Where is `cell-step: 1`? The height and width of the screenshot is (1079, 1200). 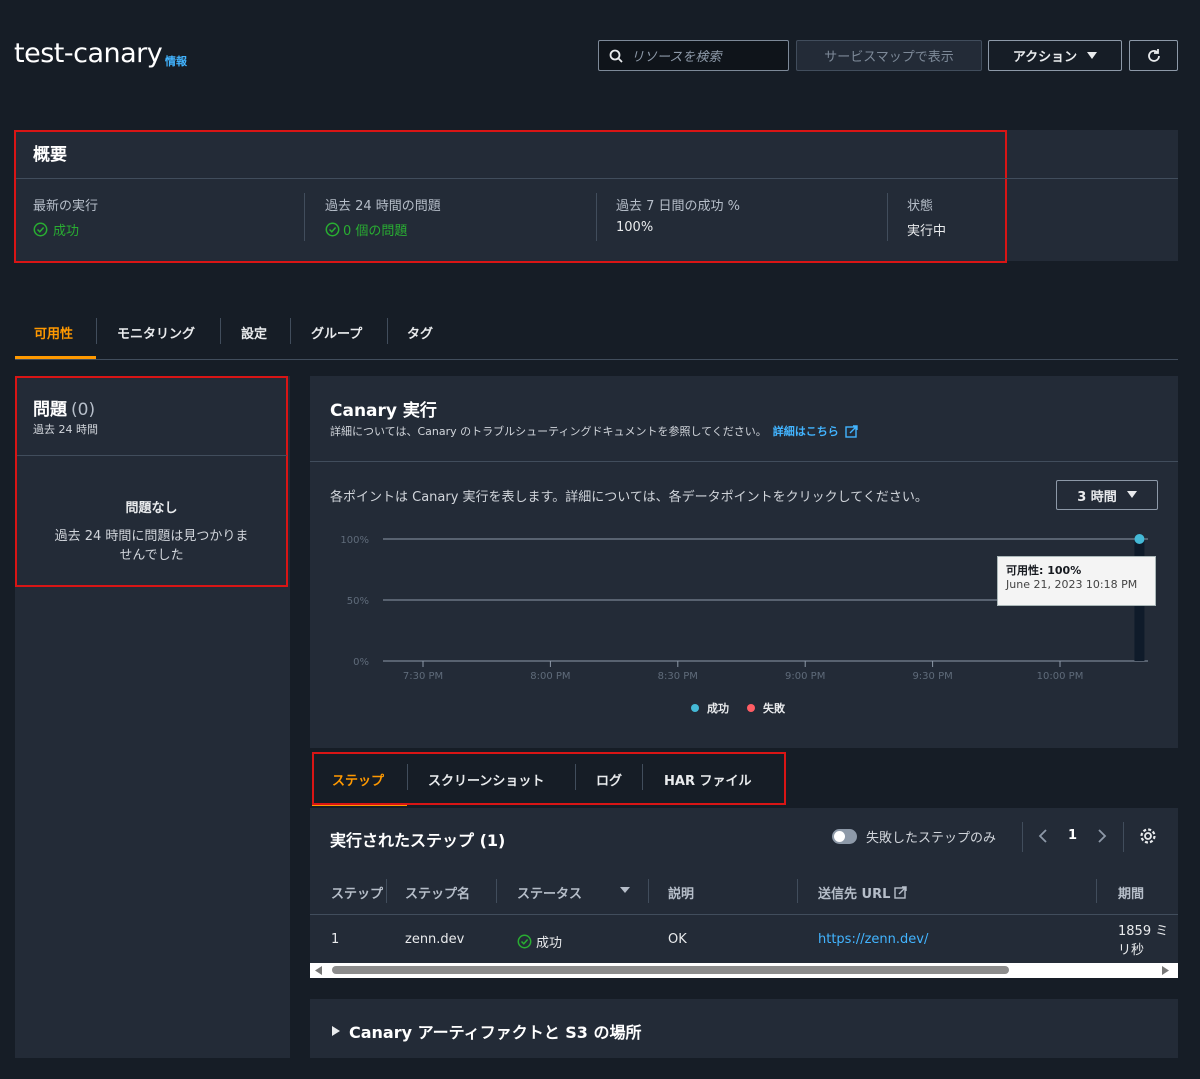
cell-step: 1 is located at coordinates (335, 939).